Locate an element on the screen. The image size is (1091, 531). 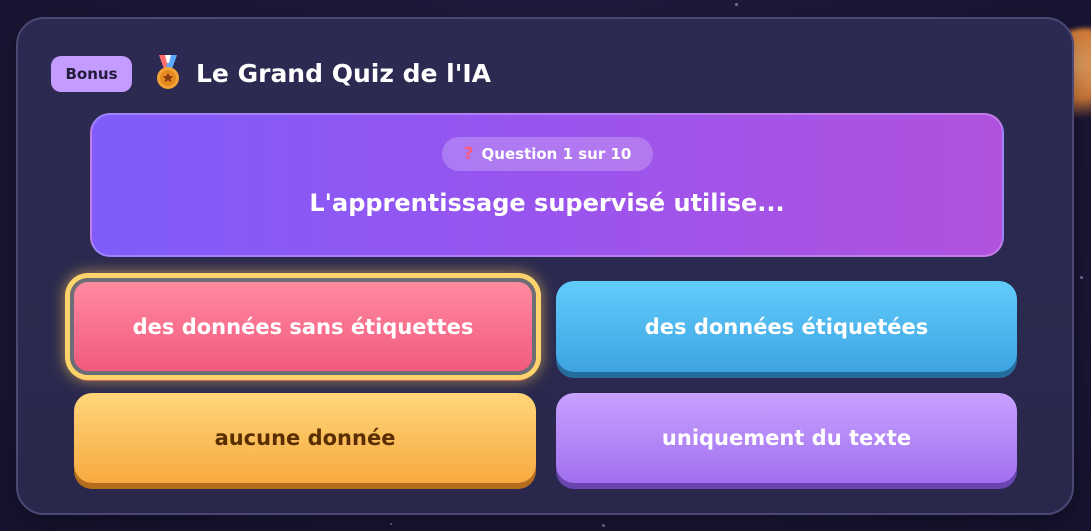
question-mark-icon: ? is located at coordinates (468, 154).